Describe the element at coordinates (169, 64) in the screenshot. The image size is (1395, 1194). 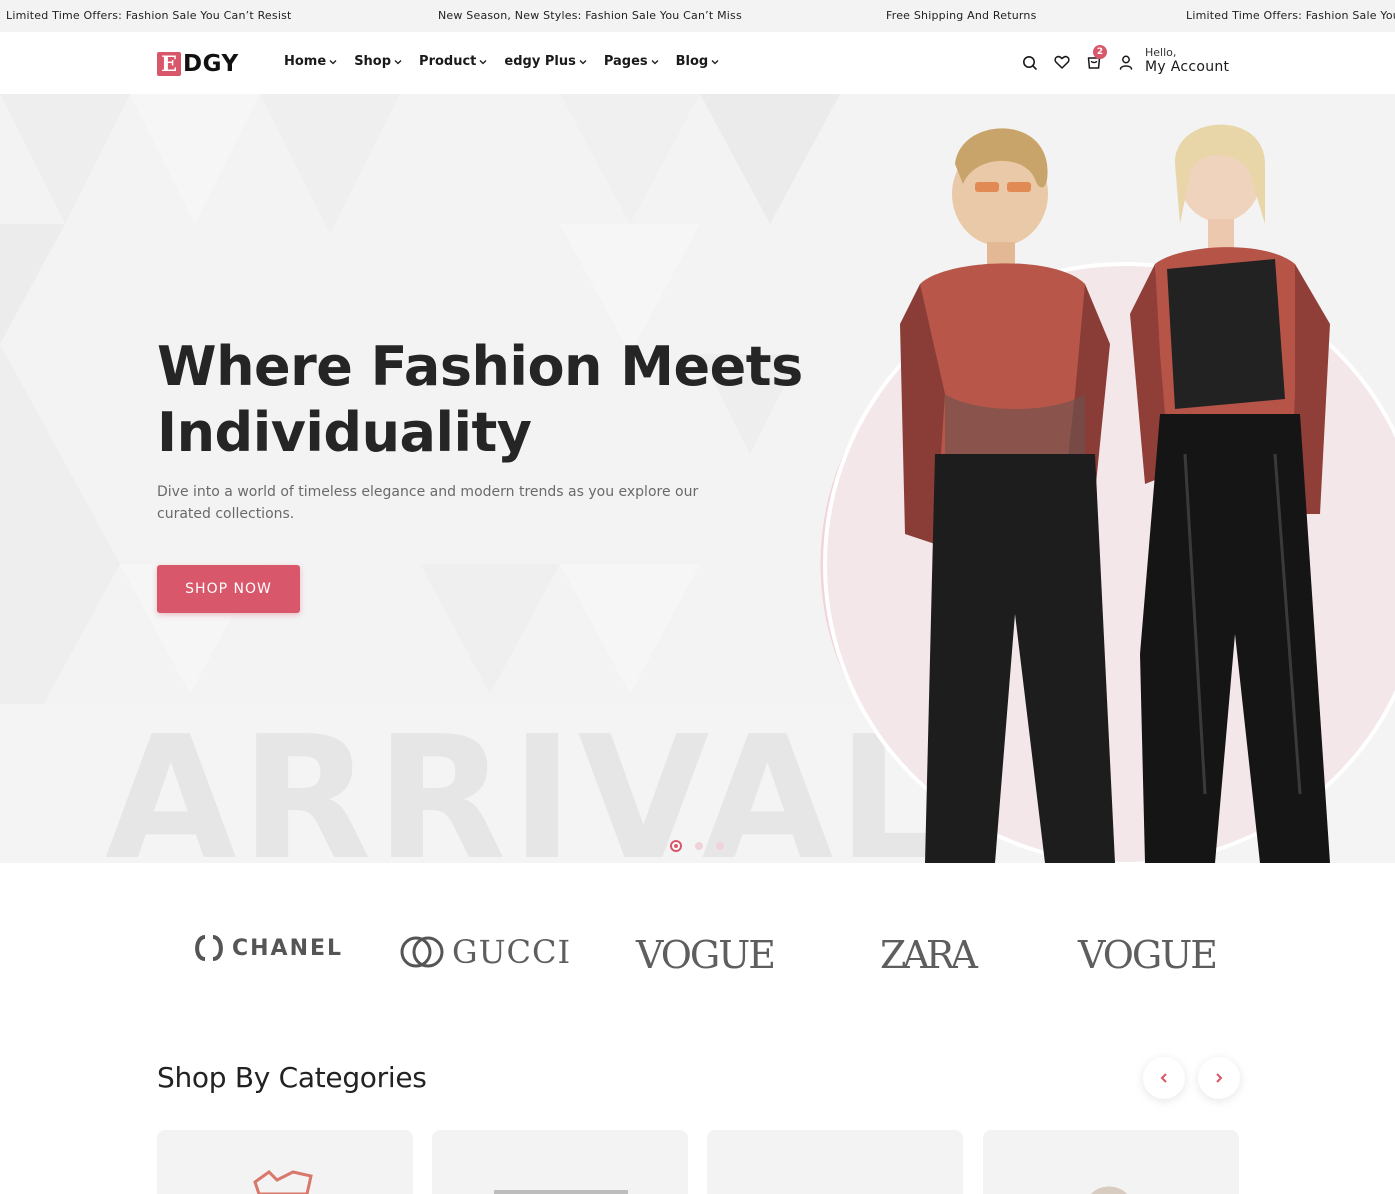
I see `logo-mark: E` at that location.